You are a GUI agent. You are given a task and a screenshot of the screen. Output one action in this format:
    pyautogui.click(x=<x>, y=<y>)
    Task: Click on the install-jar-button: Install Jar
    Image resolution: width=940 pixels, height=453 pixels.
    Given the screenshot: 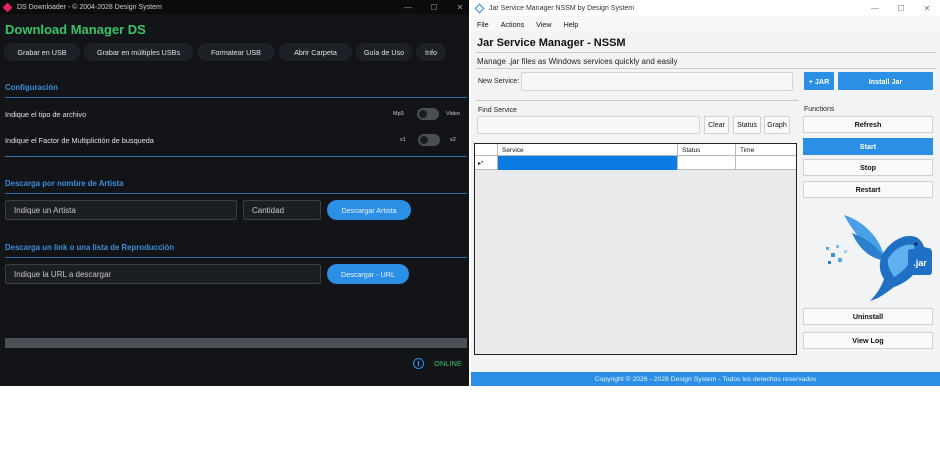 What is the action you would take?
    pyautogui.click(x=885, y=81)
    